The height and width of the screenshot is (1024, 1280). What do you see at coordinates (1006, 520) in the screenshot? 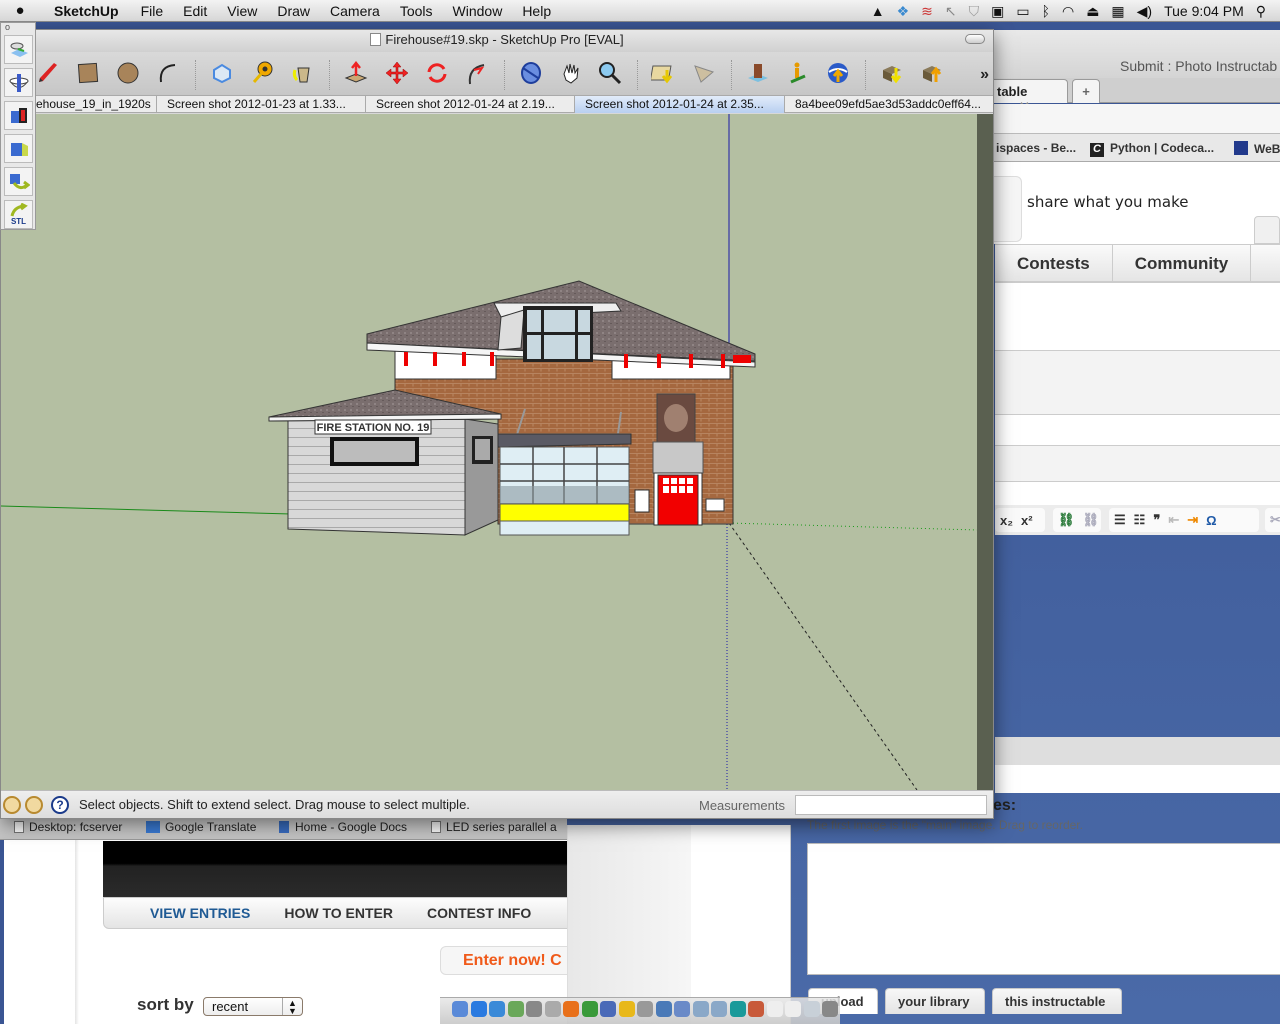
I see `subscript-button: x₂` at bounding box center [1006, 520].